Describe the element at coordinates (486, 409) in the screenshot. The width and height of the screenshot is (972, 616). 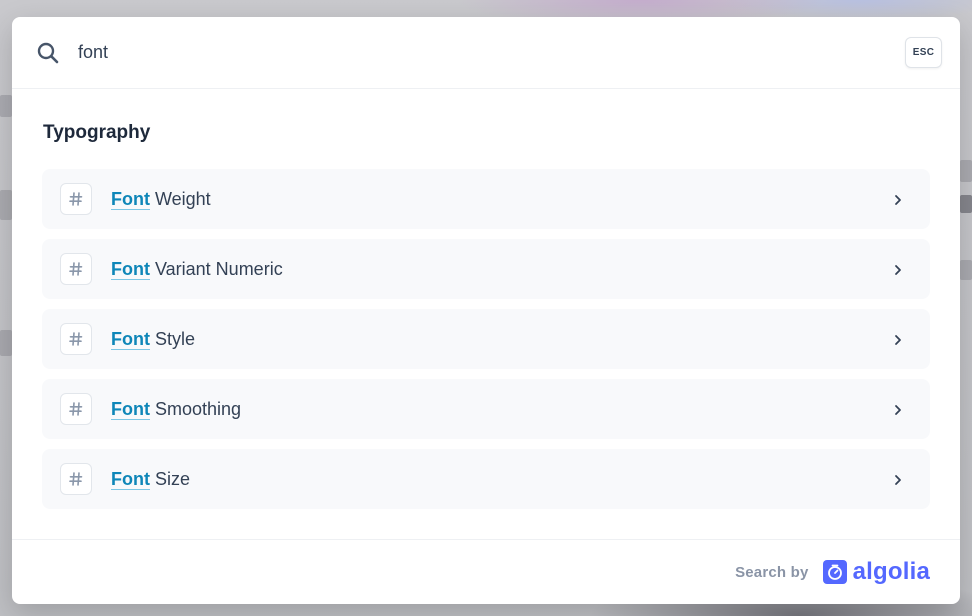
I see `search-hit: Font Smoothing` at that location.